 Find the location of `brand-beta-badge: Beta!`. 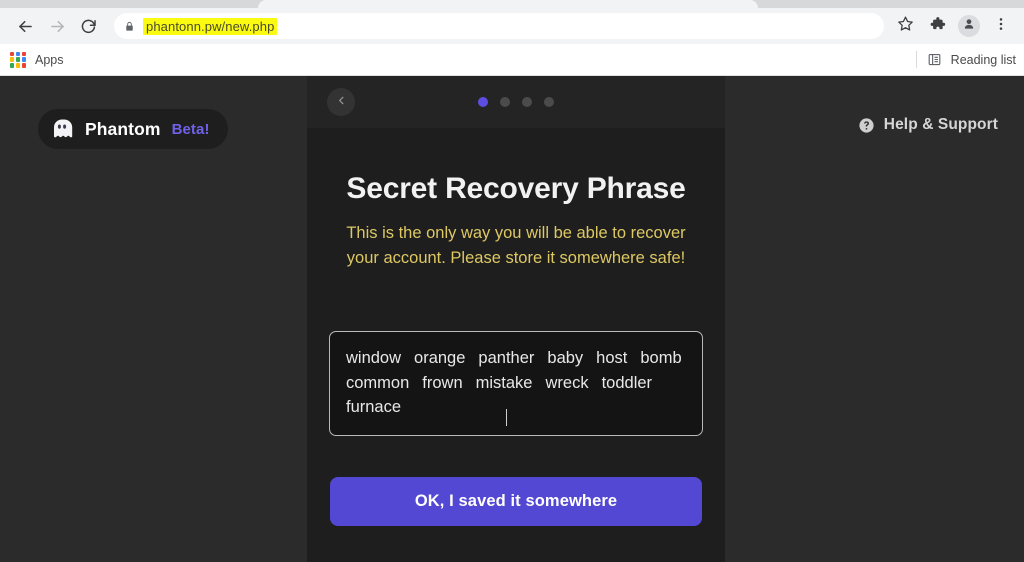

brand-beta-badge: Beta! is located at coordinates (190, 129).